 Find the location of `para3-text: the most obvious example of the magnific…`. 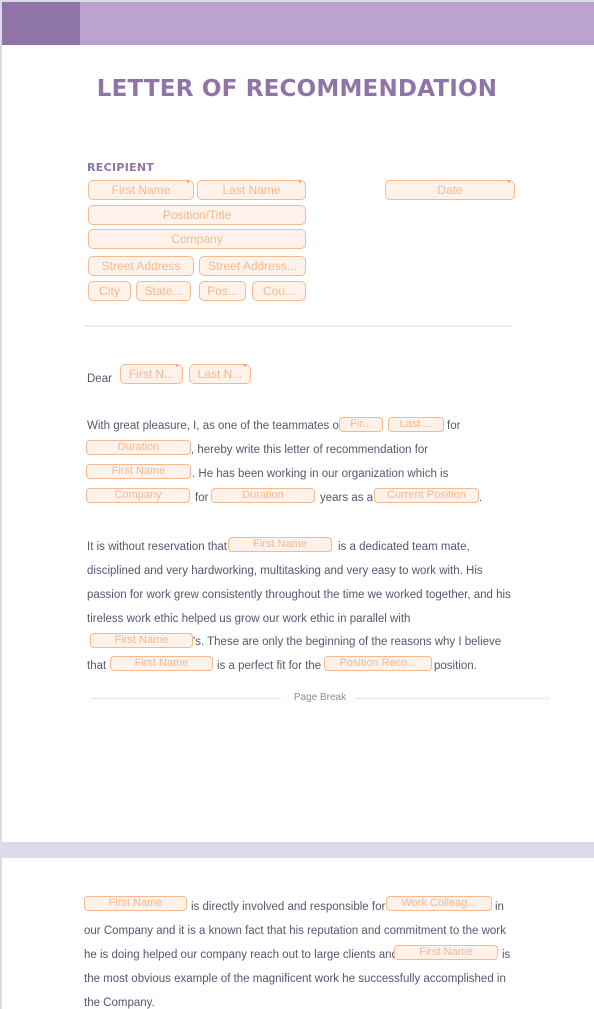

para3-text: the most obvious example of the magnific… is located at coordinates (295, 979).